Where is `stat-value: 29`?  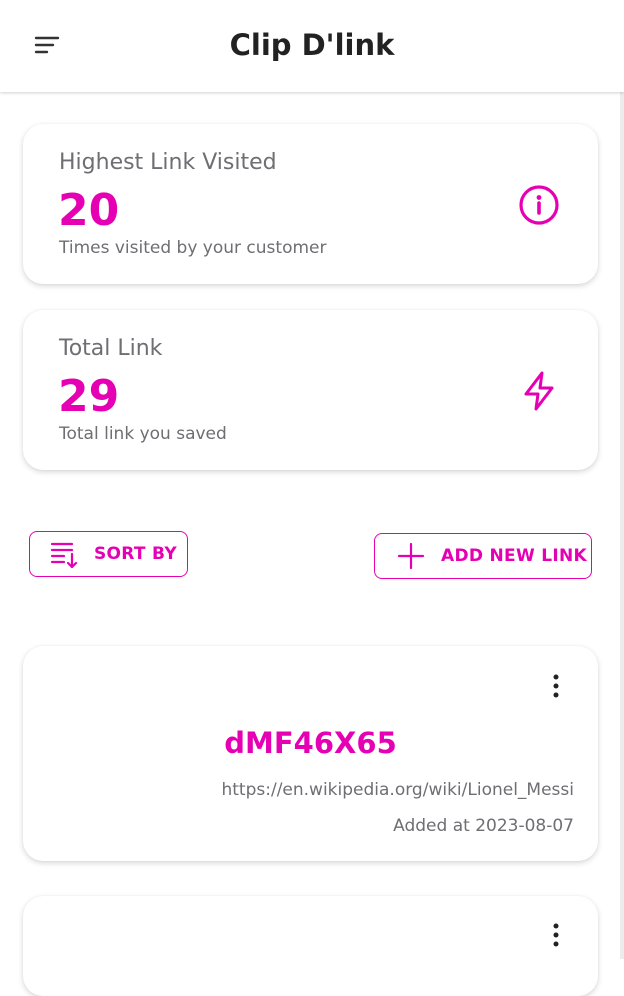 stat-value: 29 is located at coordinates (89, 396).